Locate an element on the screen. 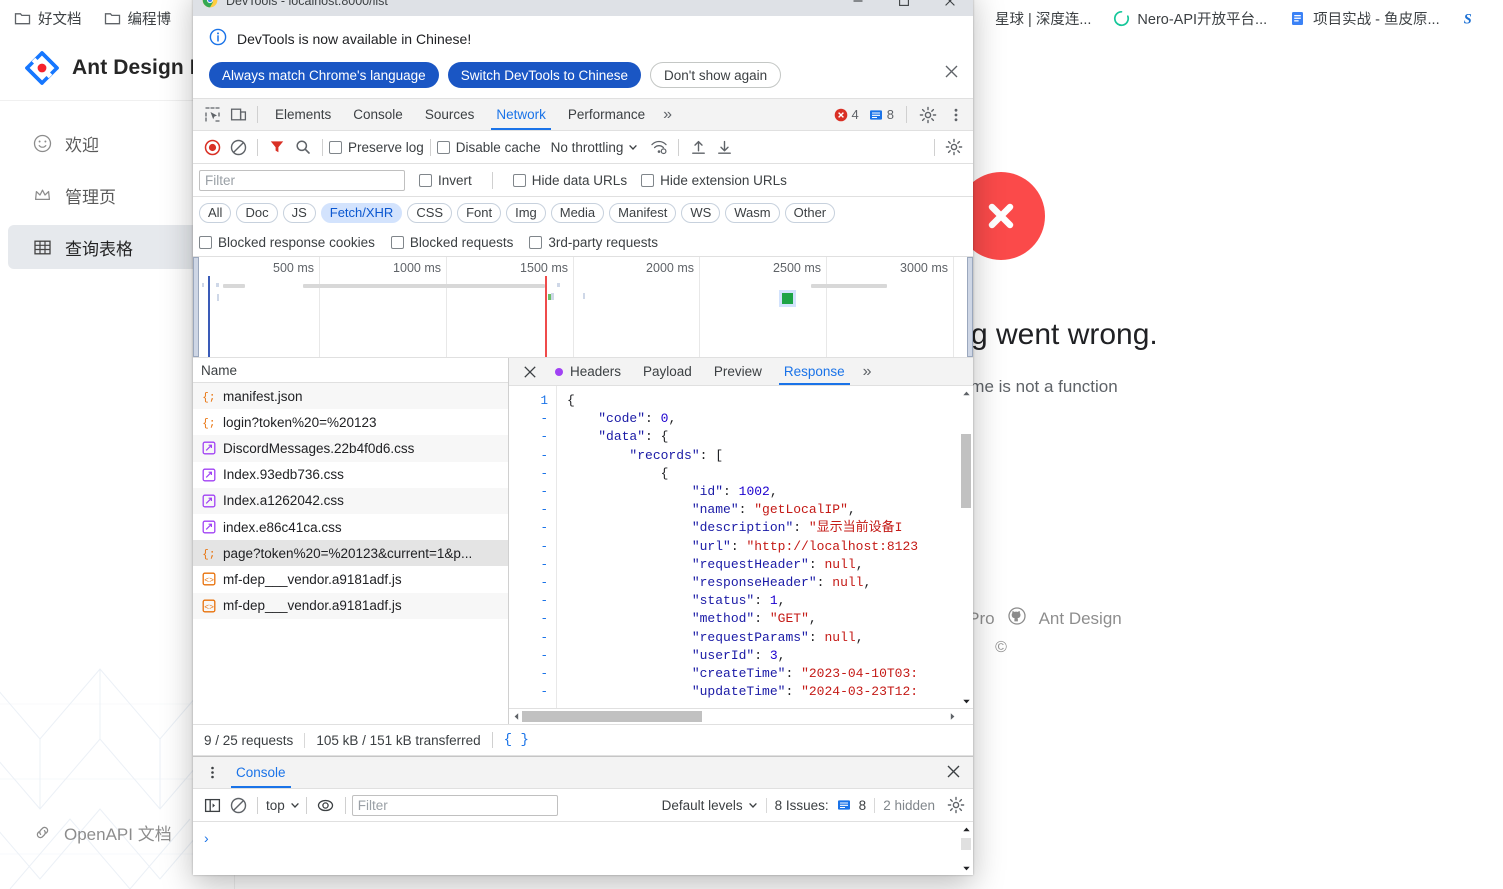  chip-ws: WS is located at coordinates (701, 212).